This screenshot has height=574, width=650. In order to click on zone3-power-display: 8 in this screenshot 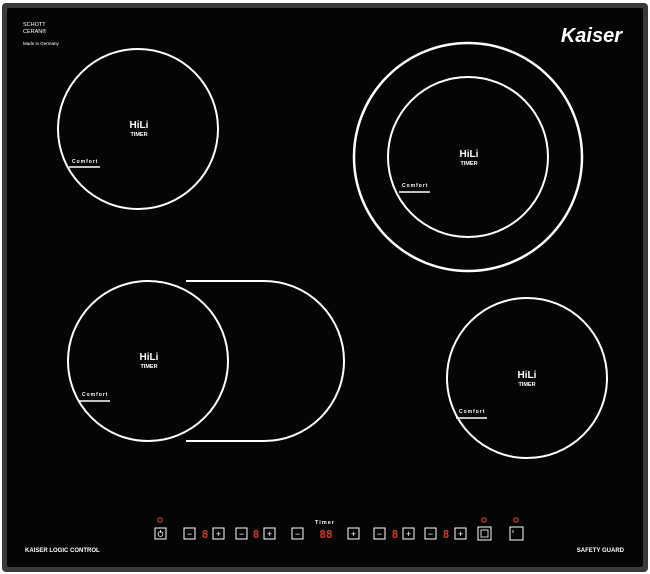, I will do `click(395, 534)`.